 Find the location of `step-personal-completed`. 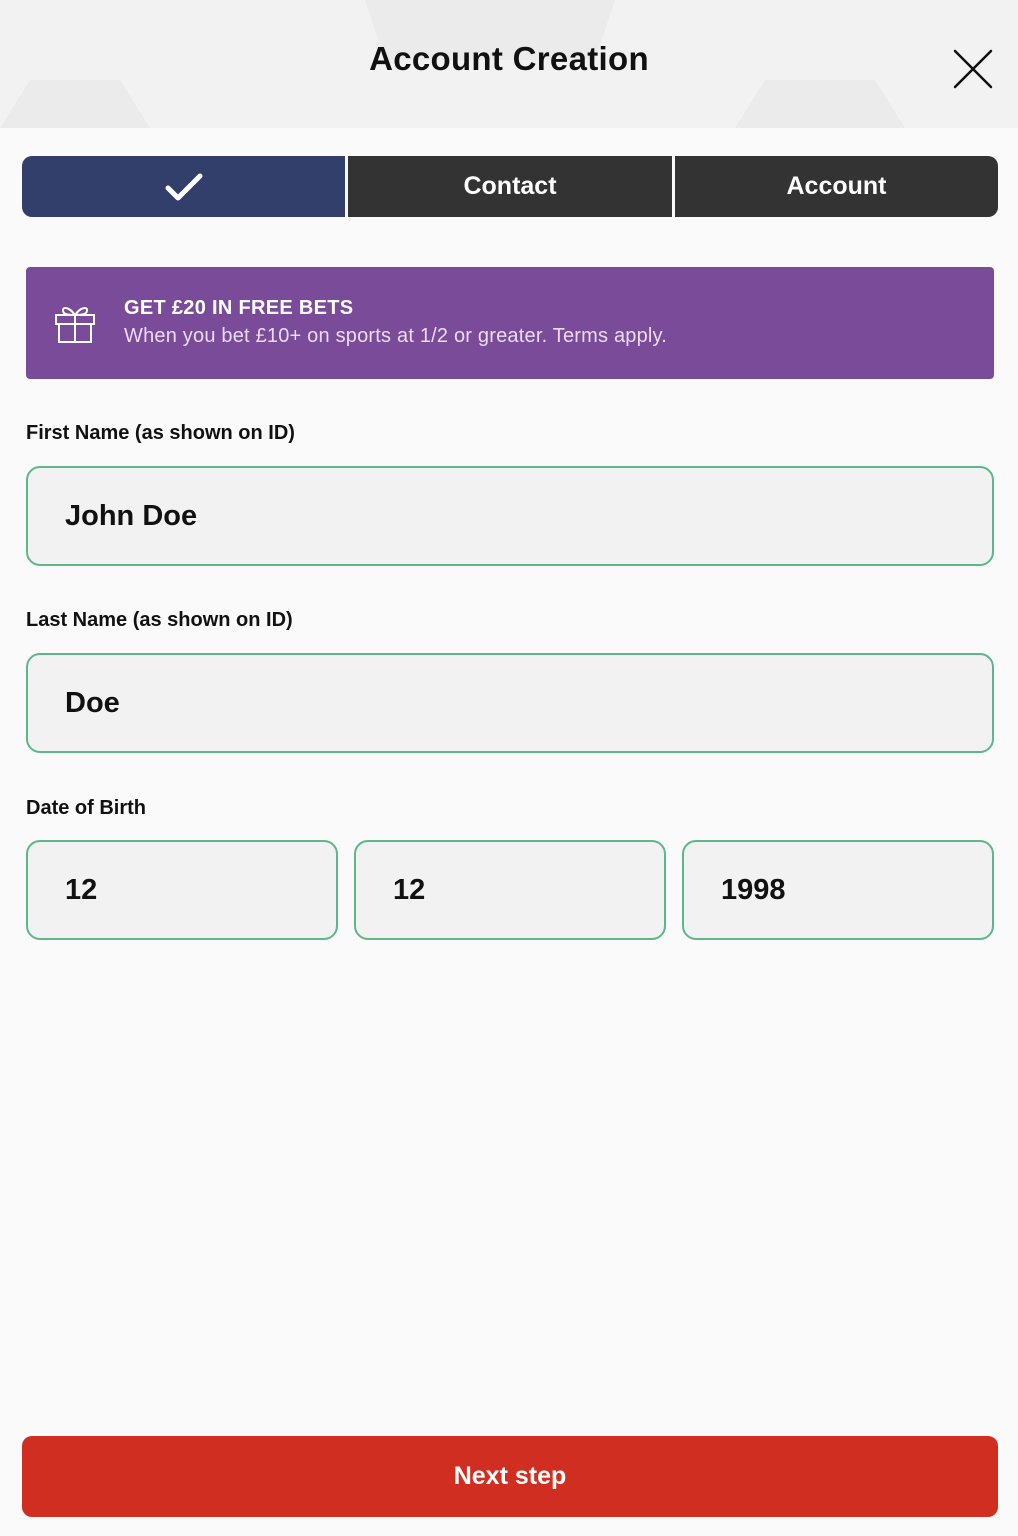

step-personal-completed is located at coordinates (183, 186).